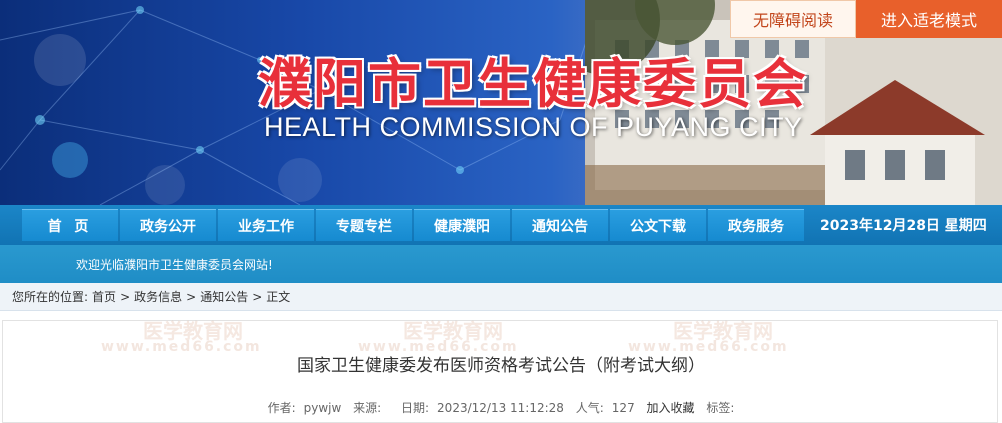  I want to click on site-subtitle: HEALTH COMMISSION OF PUYANG CITY, so click(533, 127).